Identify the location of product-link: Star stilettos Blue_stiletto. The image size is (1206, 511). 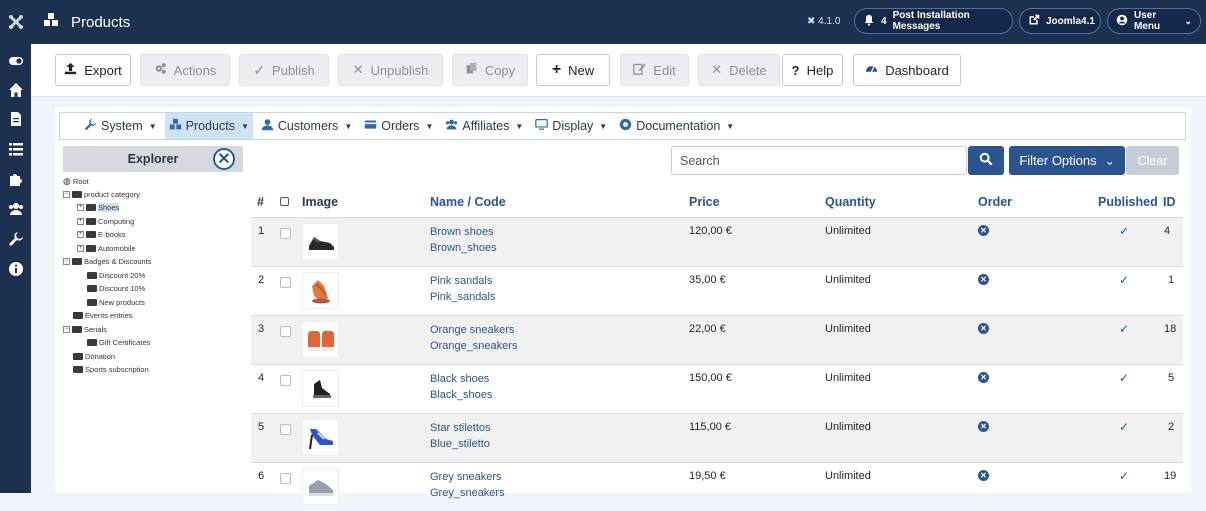
(460, 436).